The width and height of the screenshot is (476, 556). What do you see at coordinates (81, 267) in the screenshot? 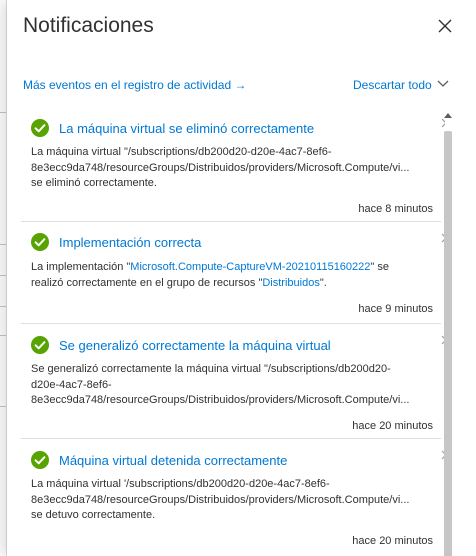
I see `body-text: La implementación "` at bounding box center [81, 267].